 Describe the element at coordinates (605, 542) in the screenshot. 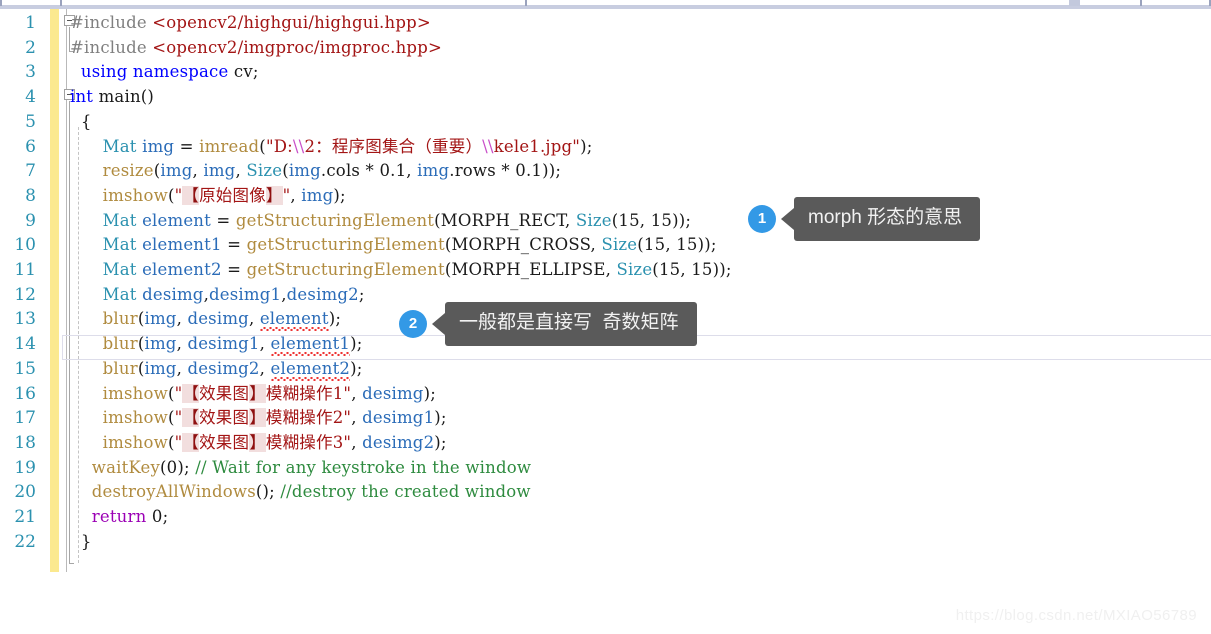

I see `code-line-22: 22 }` at that location.